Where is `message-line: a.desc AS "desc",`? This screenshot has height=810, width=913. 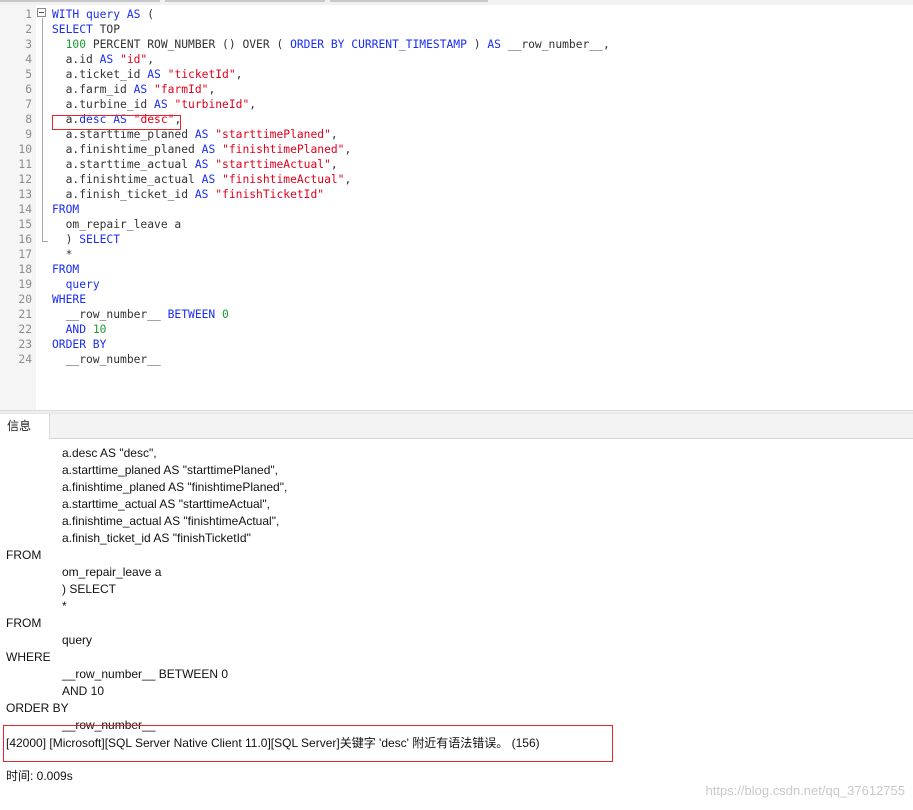 message-line: a.desc AS "desc", is located at coordinates (109, 453).